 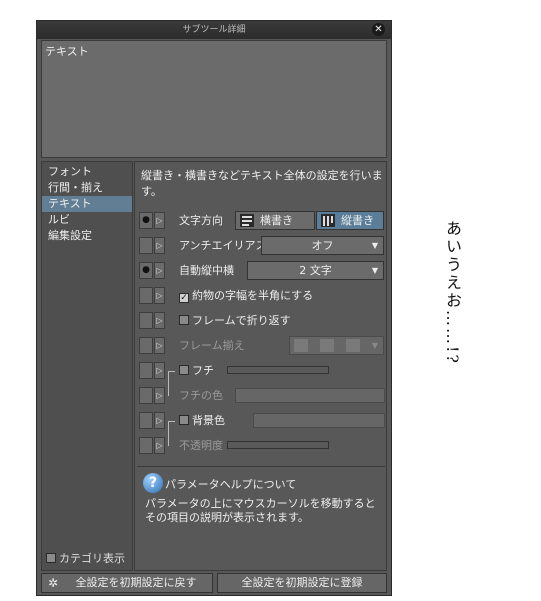 What do you see at coordinates (328, 220) in the screenshot?
I see `vertical-writing-icon` at bounding box center [328, 220].